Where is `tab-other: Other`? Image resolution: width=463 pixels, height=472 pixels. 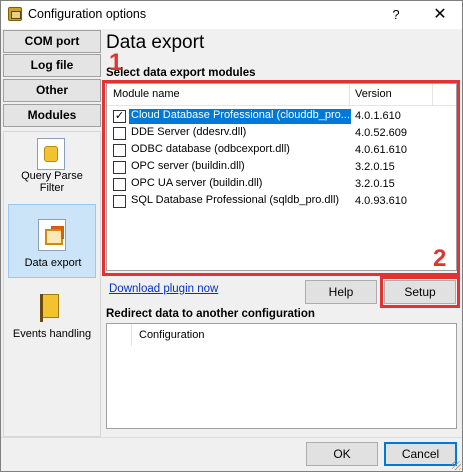
tab-other: Other is located at coordinates (52, 90).